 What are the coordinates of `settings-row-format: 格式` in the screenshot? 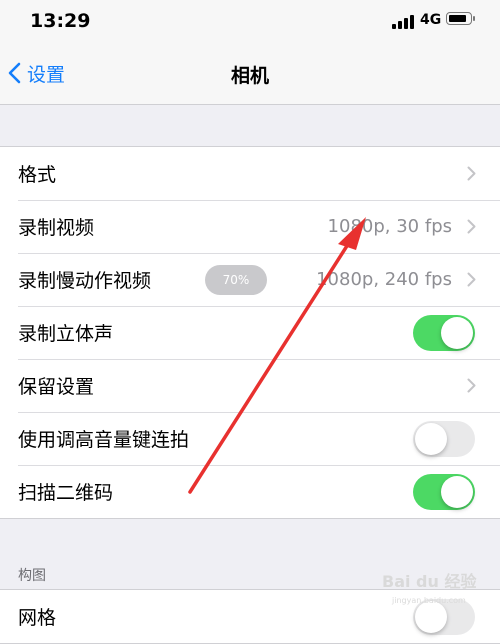 It's located at (250, 173).